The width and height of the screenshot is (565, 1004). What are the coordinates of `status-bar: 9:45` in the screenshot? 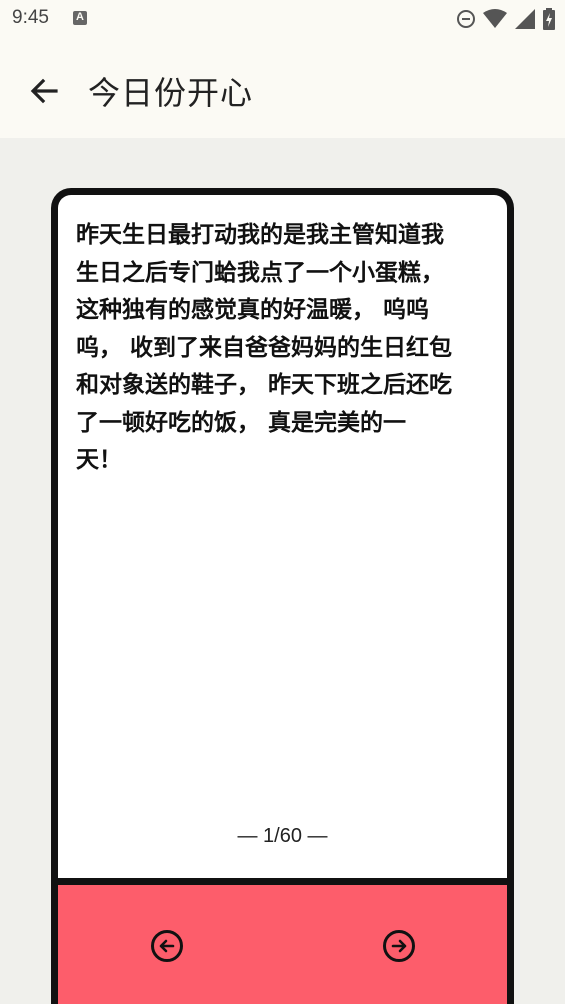 It's located at (282, 19).